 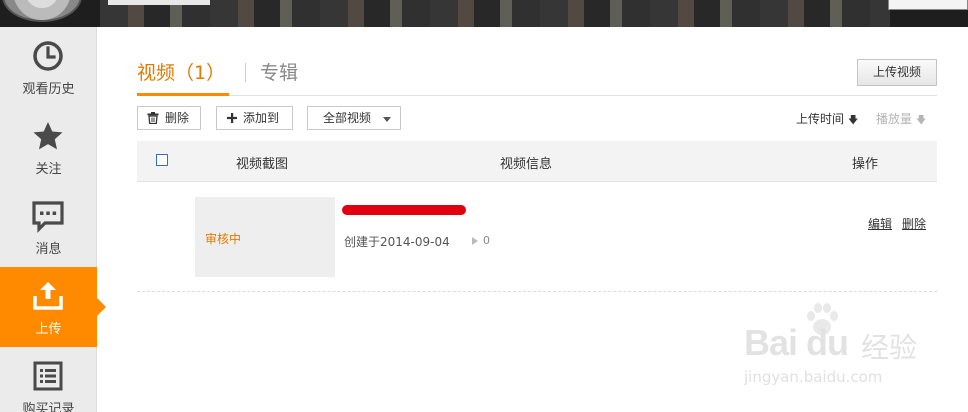 I want to click on column-header-info: 视频信息, so click(x=526, y=164).